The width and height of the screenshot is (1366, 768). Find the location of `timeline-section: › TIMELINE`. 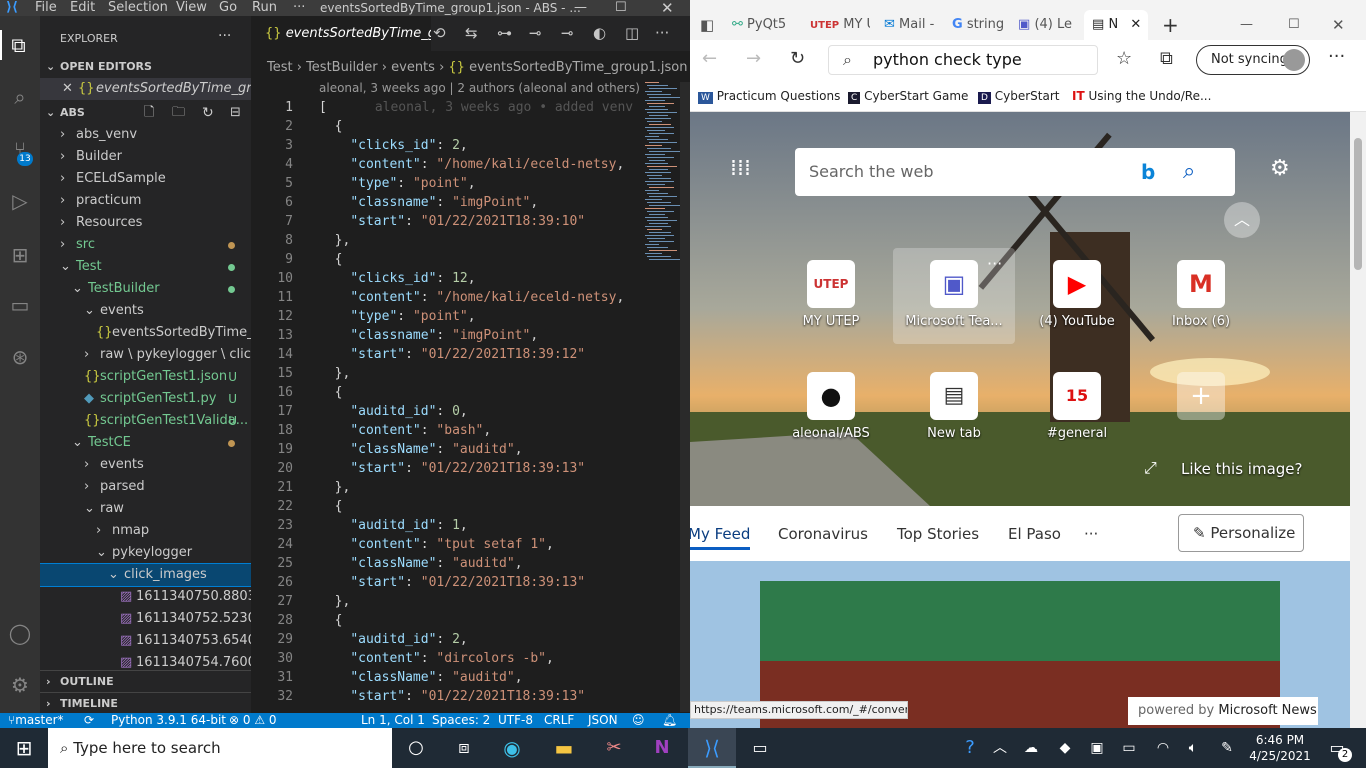

timeline-section: › TIMELINE is located at coordinates (145, 702).